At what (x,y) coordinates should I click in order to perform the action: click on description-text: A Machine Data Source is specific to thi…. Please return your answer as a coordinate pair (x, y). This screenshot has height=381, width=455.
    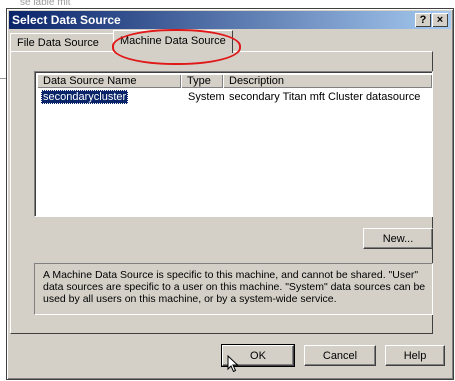
    Looking at the image, I should click on (234, 287).